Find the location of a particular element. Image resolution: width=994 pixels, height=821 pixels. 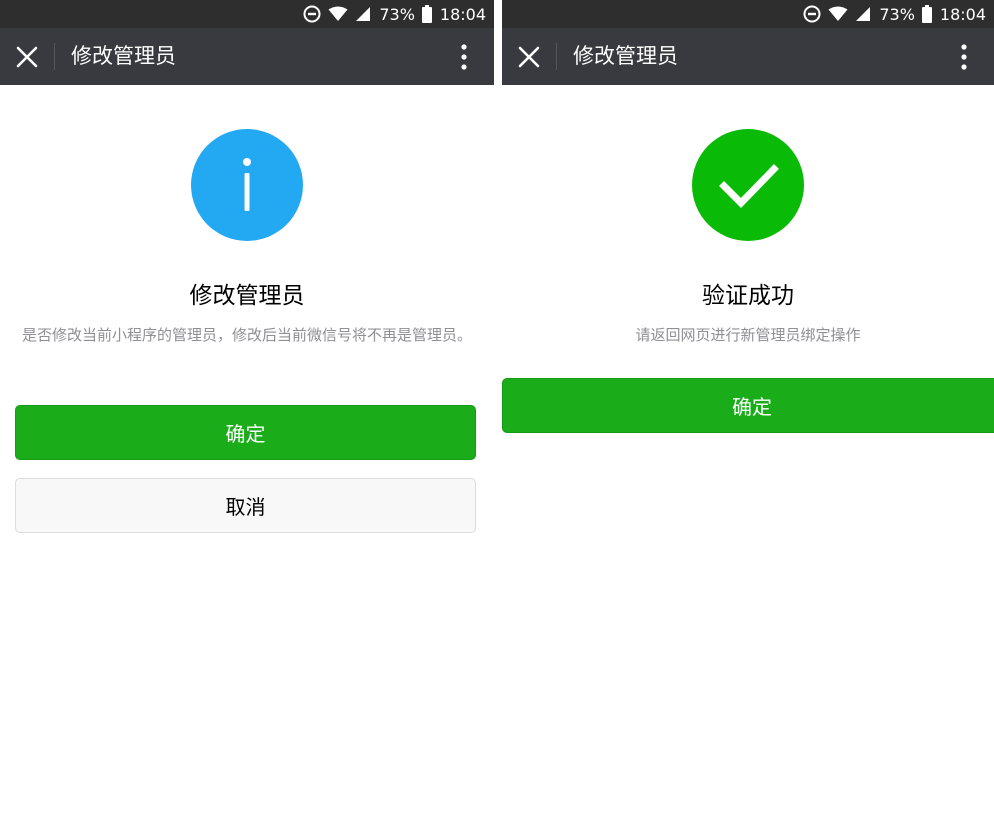

message-title: 验证成功 is located at coordinates (748, 296).